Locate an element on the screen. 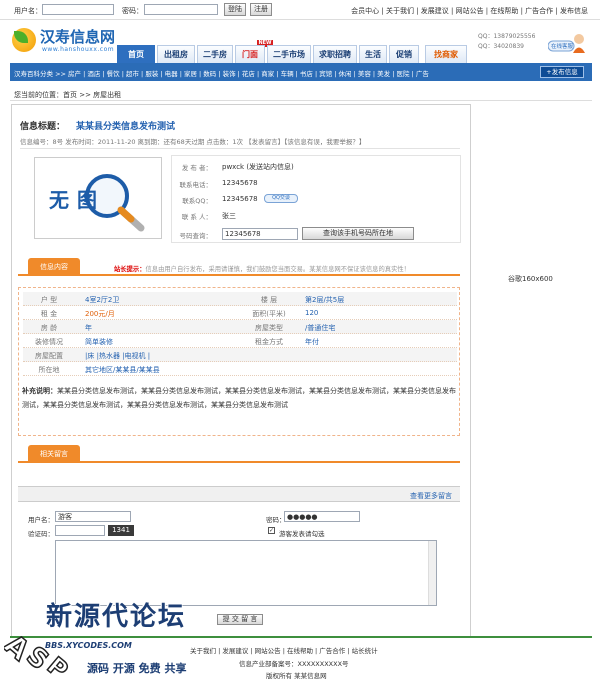 The width and height of the screenshot is (600, 685). icp-record: 信息产业部备案号：XXXXXXXXXX号 is located at coordinates (294, 664).